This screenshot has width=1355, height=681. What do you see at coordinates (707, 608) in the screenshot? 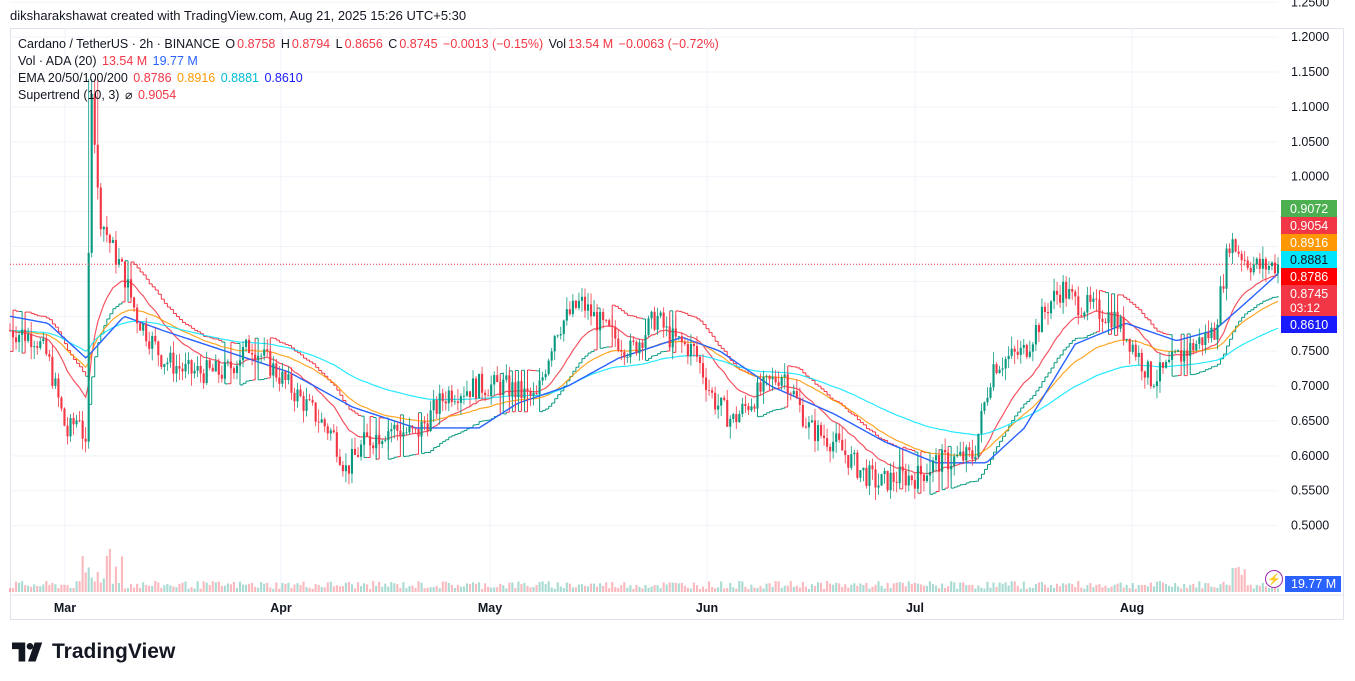
I see `time-tick-label: Jun` at bounding box center [707, 608].